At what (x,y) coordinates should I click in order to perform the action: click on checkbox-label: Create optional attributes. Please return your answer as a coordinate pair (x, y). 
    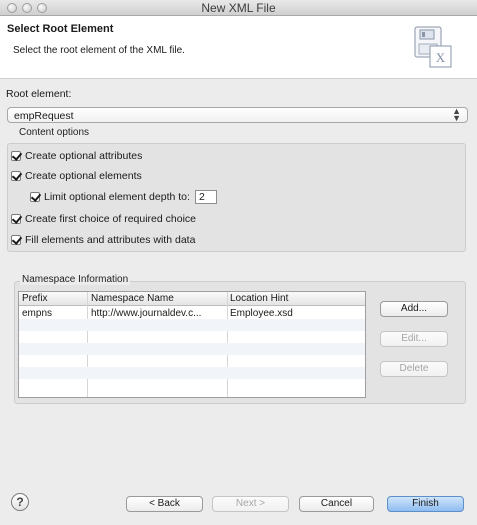
    Looking at the image, I should click on (84, 156).